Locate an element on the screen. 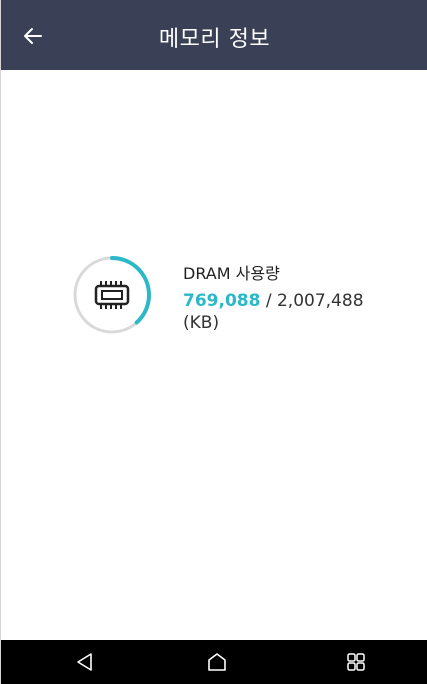  dram-usage-text: DRAM 사용량 769,088 / 2,007,488 (KB) is located at coordinates (288, 299).